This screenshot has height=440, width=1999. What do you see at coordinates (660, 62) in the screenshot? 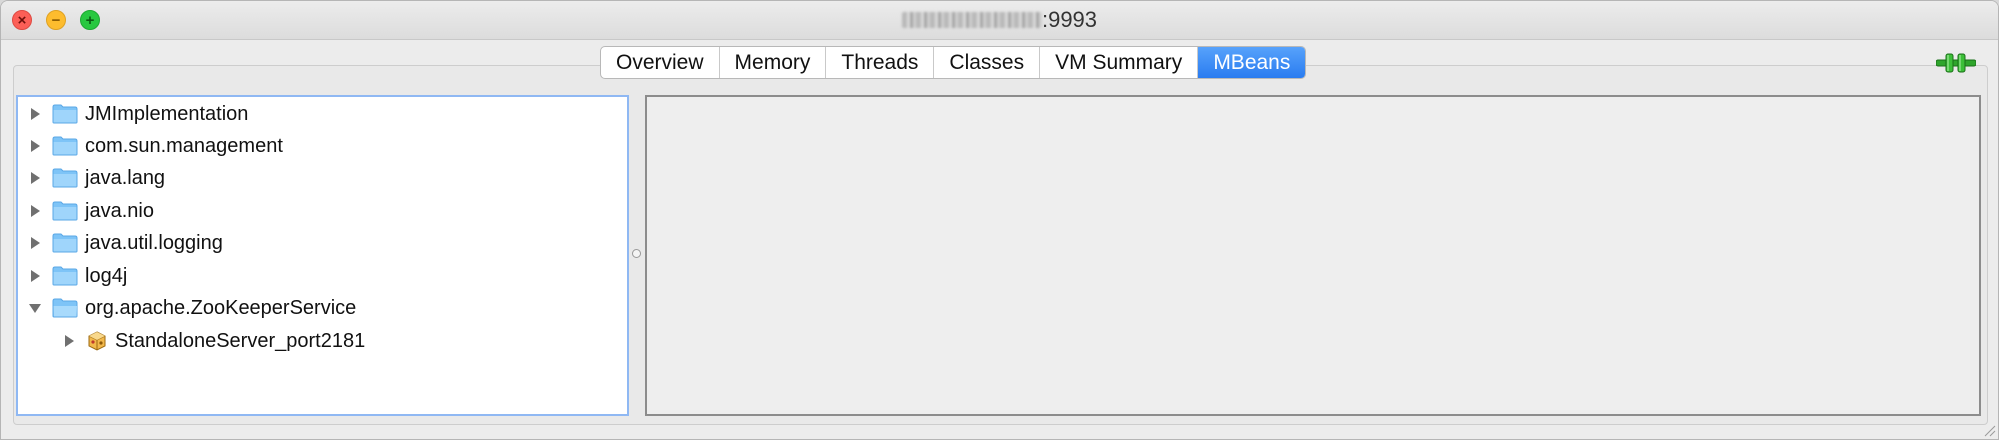
I see `tab-overview: Overview` at bounding box center [660, 62].